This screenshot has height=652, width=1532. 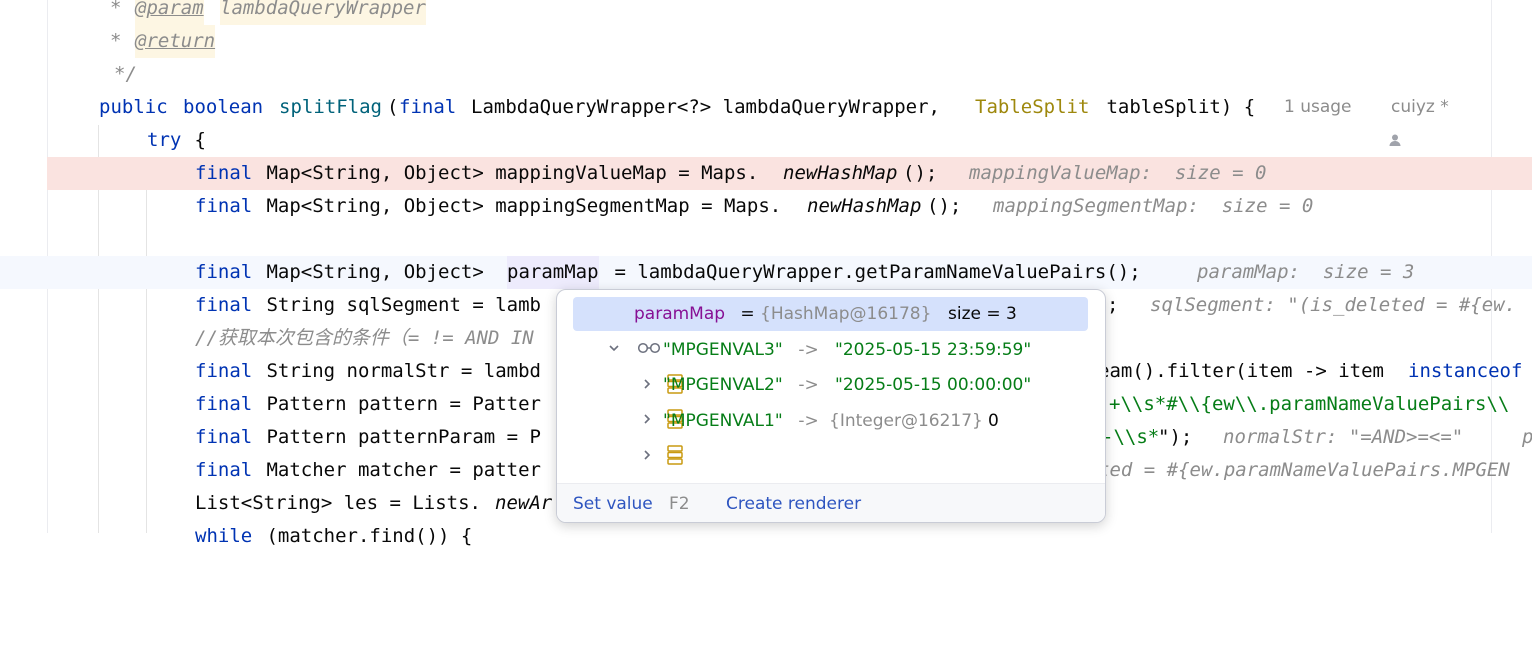 What do you see at coordinates (169, 12) in the screenshot?
I see `doc-param-tag: @param` at bounding box center [169, 12].